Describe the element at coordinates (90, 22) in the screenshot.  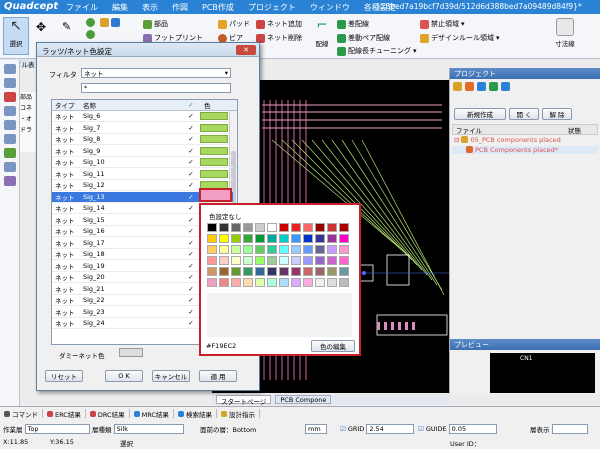
I see `circle-button` at that location.